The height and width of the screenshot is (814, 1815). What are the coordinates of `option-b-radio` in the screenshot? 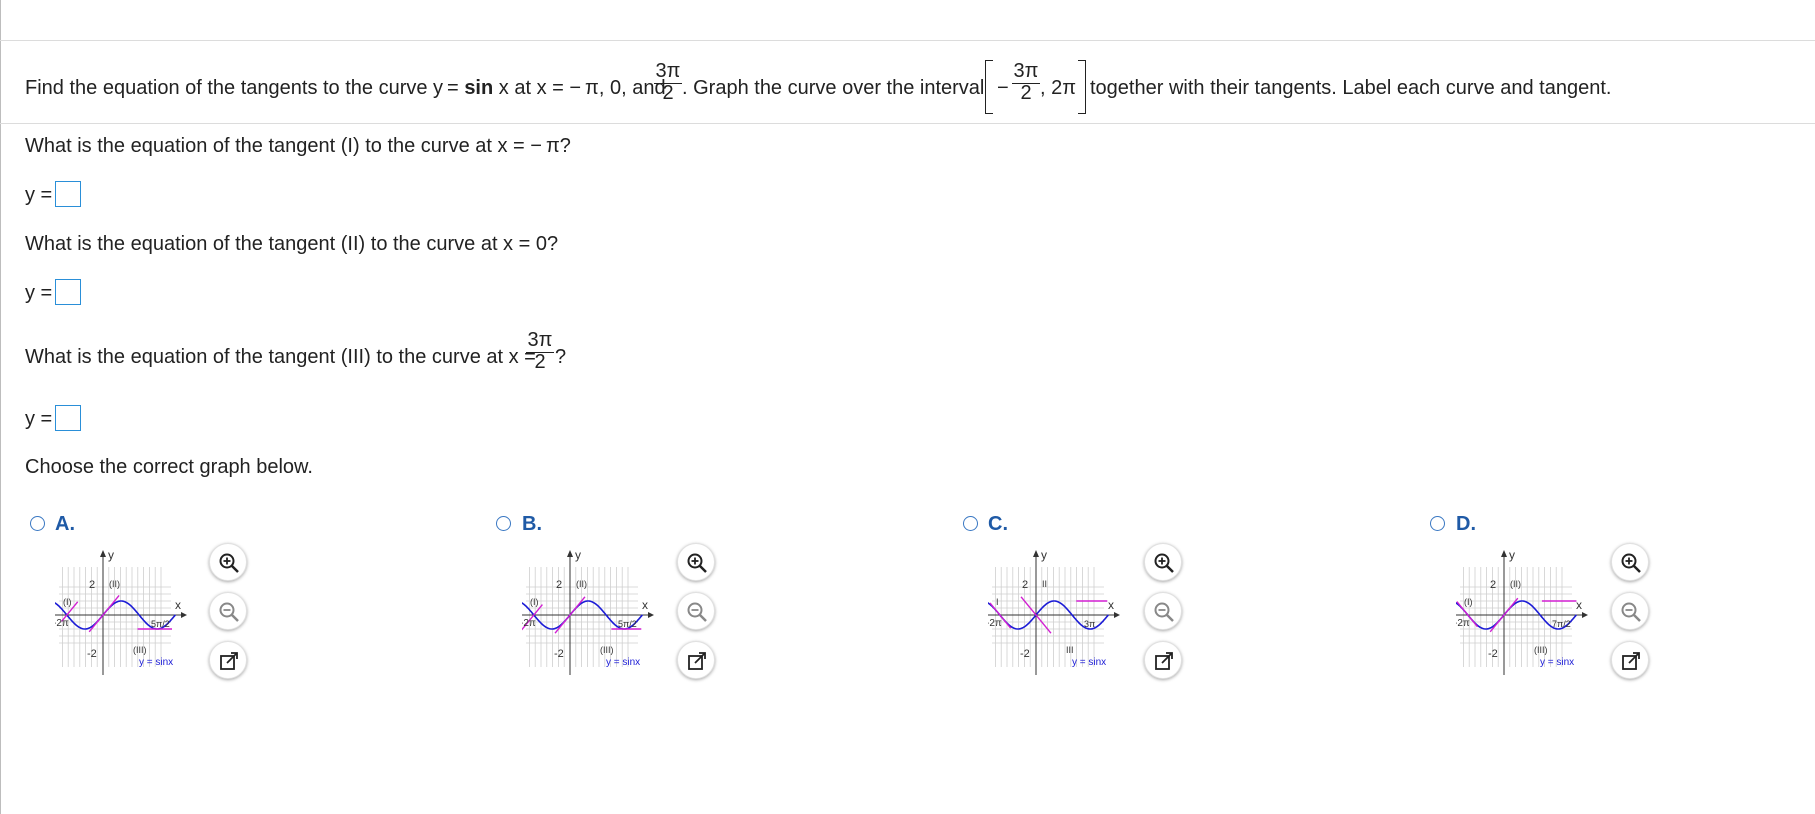 It's located at (503, 523).